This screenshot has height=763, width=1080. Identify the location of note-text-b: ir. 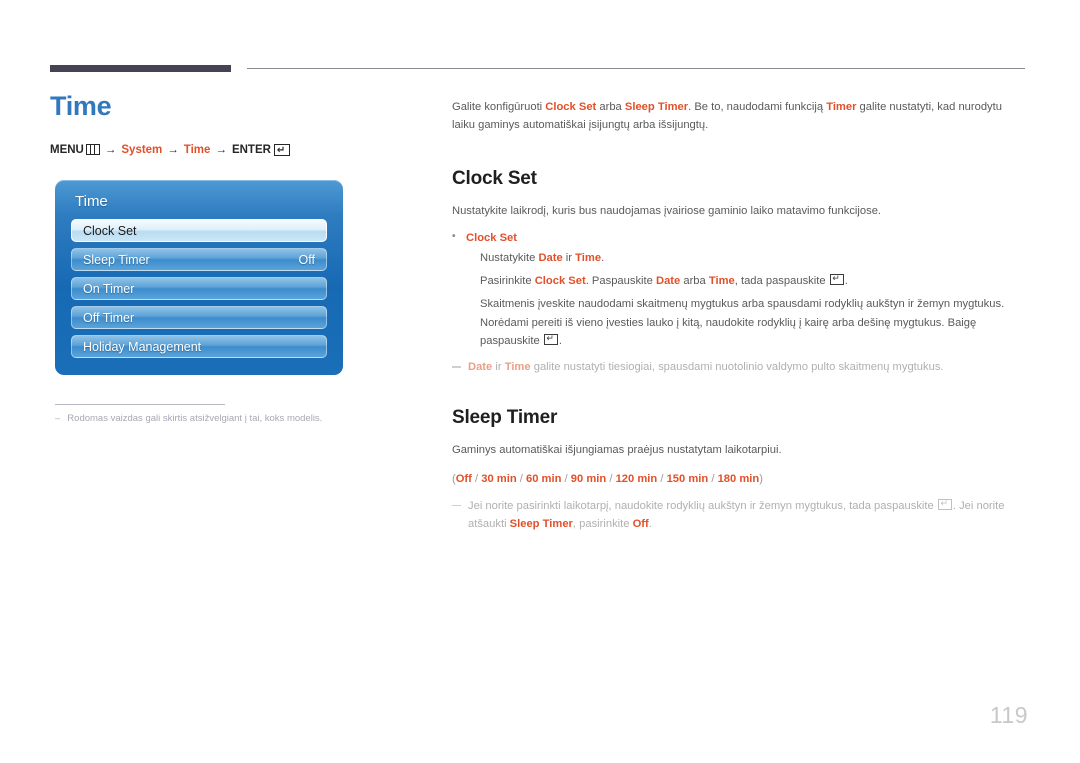
(498, 366).